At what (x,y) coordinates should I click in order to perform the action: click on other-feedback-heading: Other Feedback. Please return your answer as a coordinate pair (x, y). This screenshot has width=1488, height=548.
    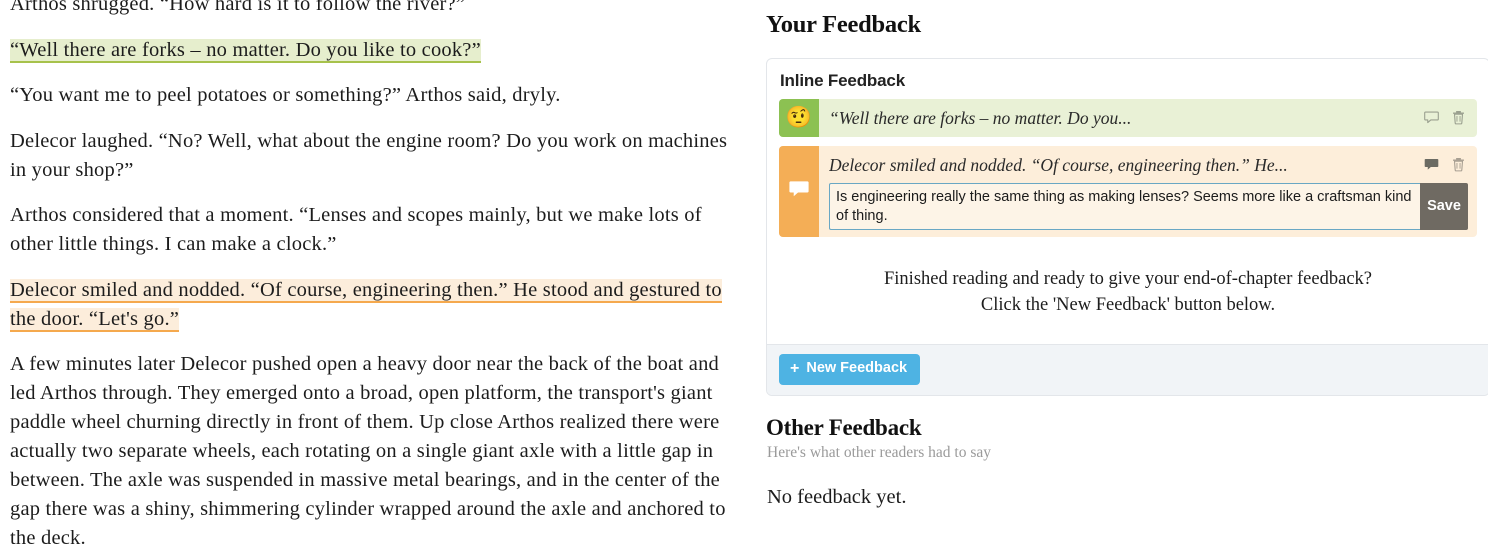
    Looking at the image, I should click on (844, 427).